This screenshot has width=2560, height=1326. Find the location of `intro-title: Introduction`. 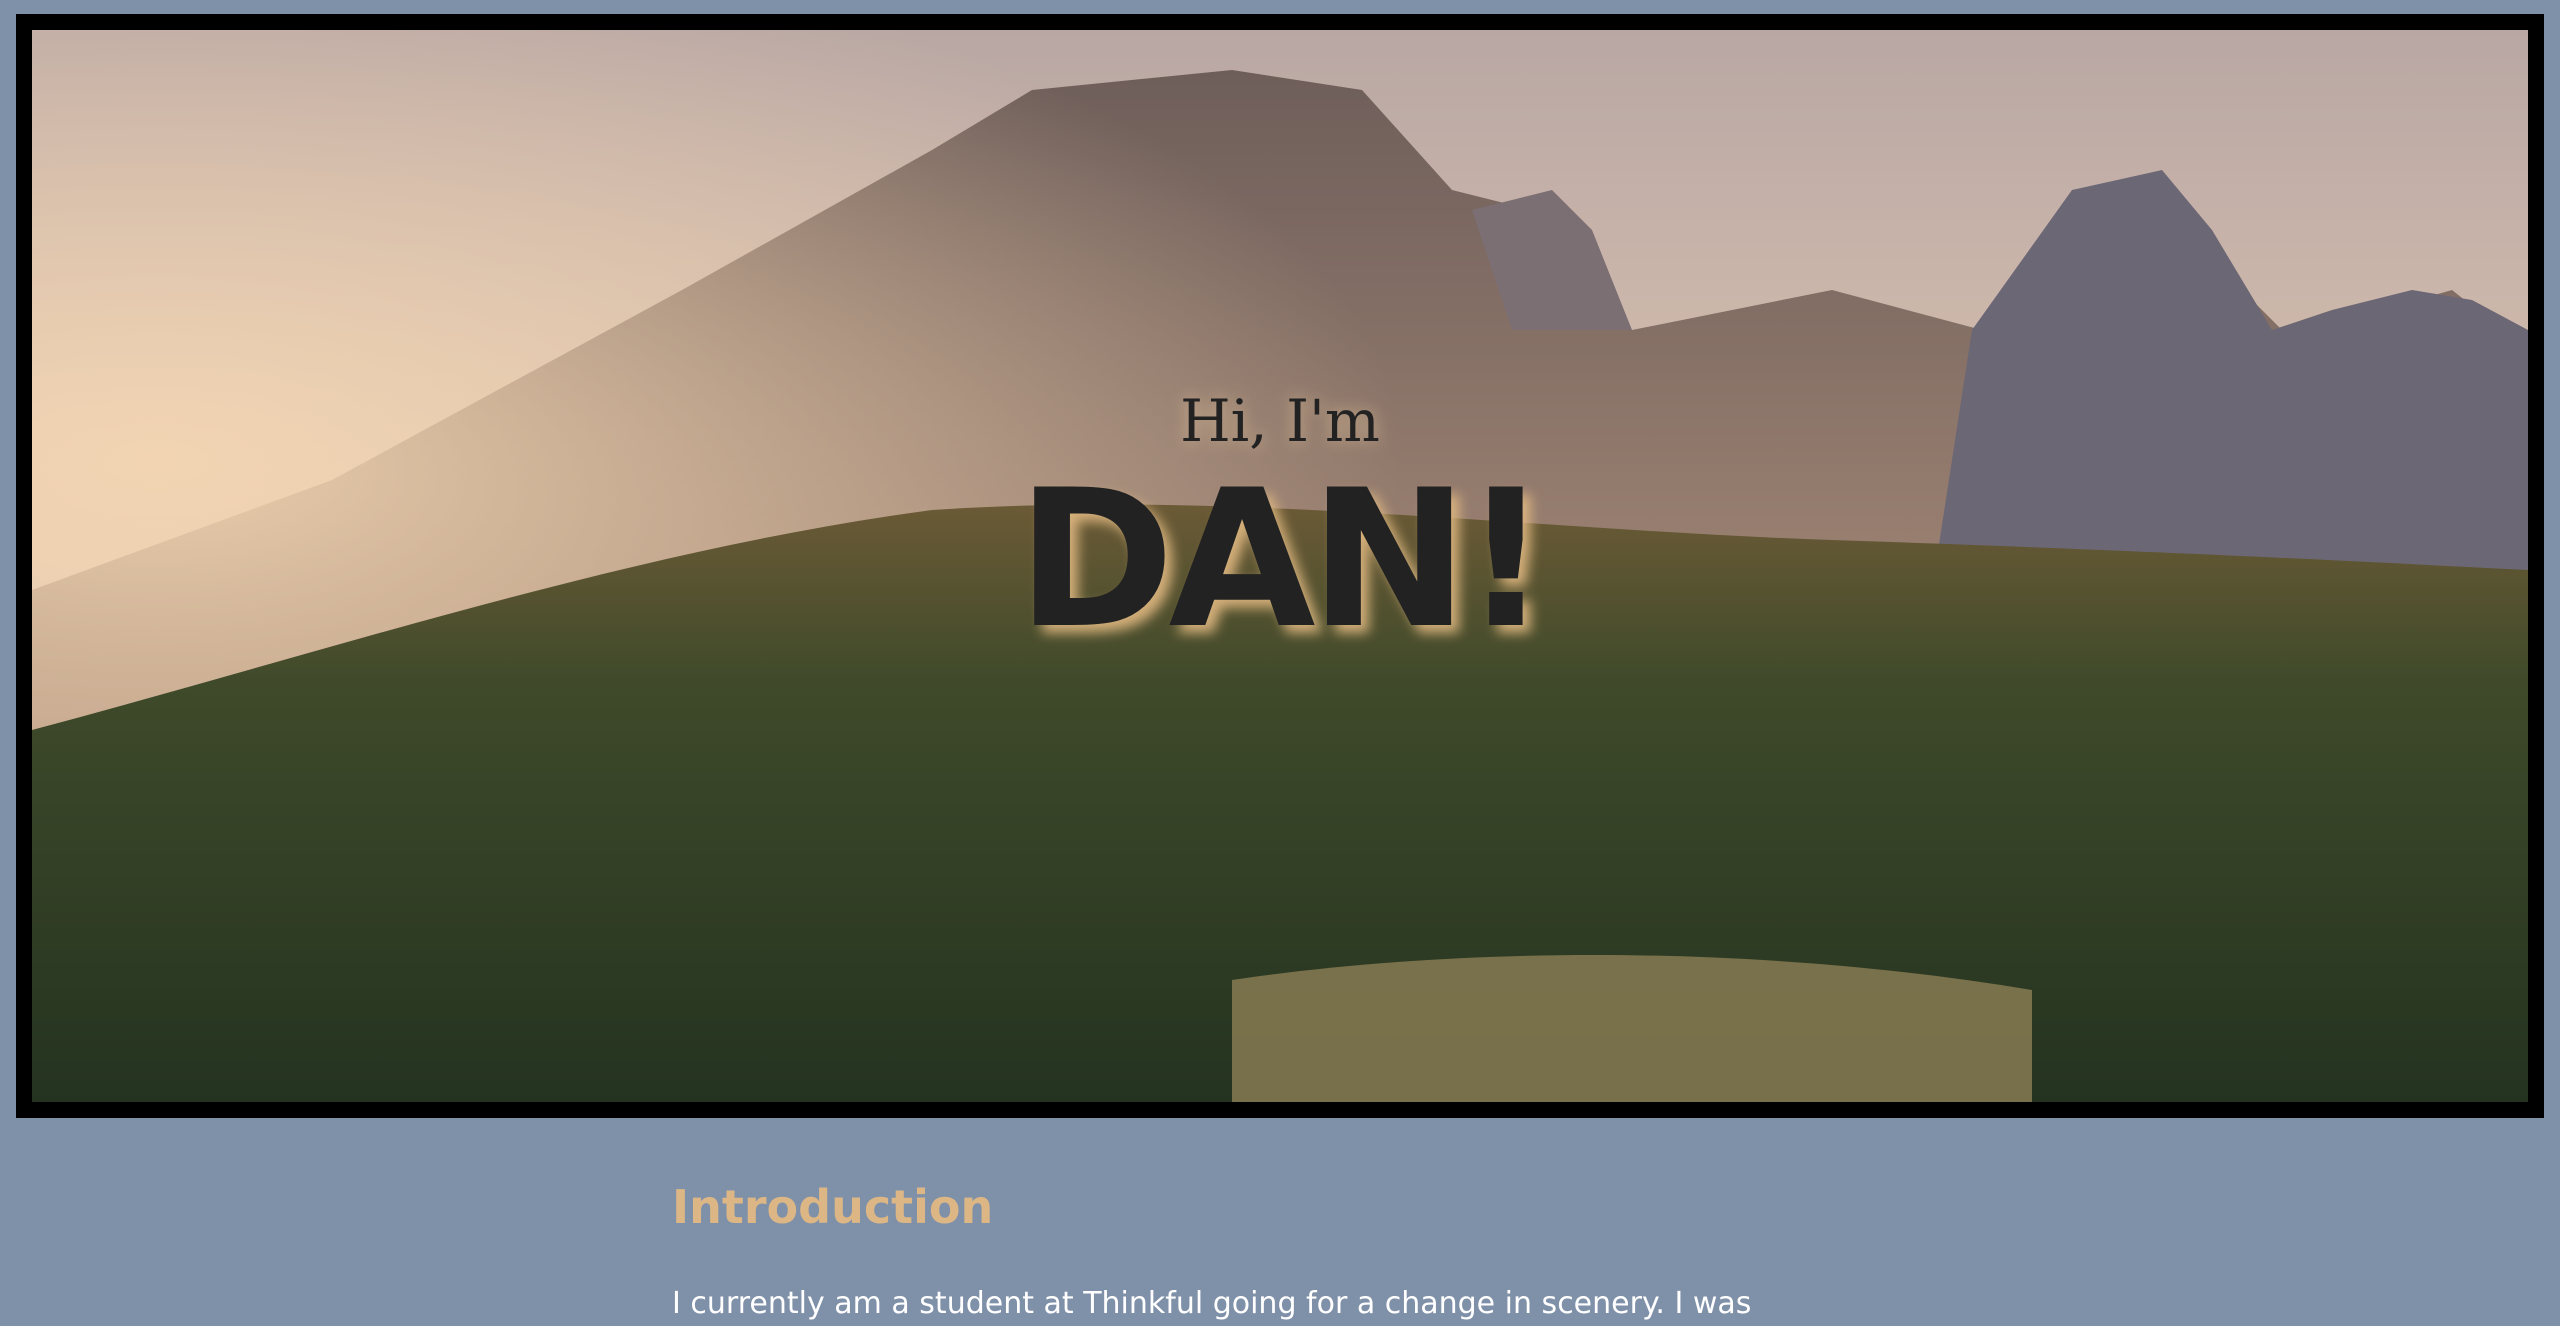

intro-title: Introduction is located at coordinates (833, 1207).